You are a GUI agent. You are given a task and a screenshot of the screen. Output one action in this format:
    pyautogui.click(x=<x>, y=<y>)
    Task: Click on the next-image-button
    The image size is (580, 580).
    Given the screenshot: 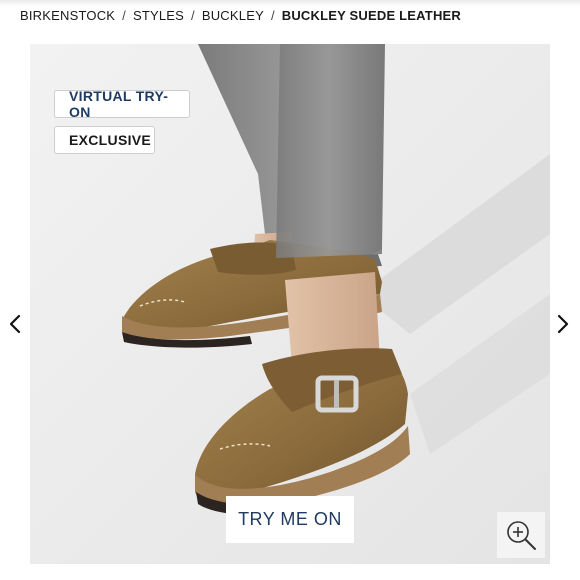 What is the action you would take?
    pyautogui.click(x=563, y=324)
    